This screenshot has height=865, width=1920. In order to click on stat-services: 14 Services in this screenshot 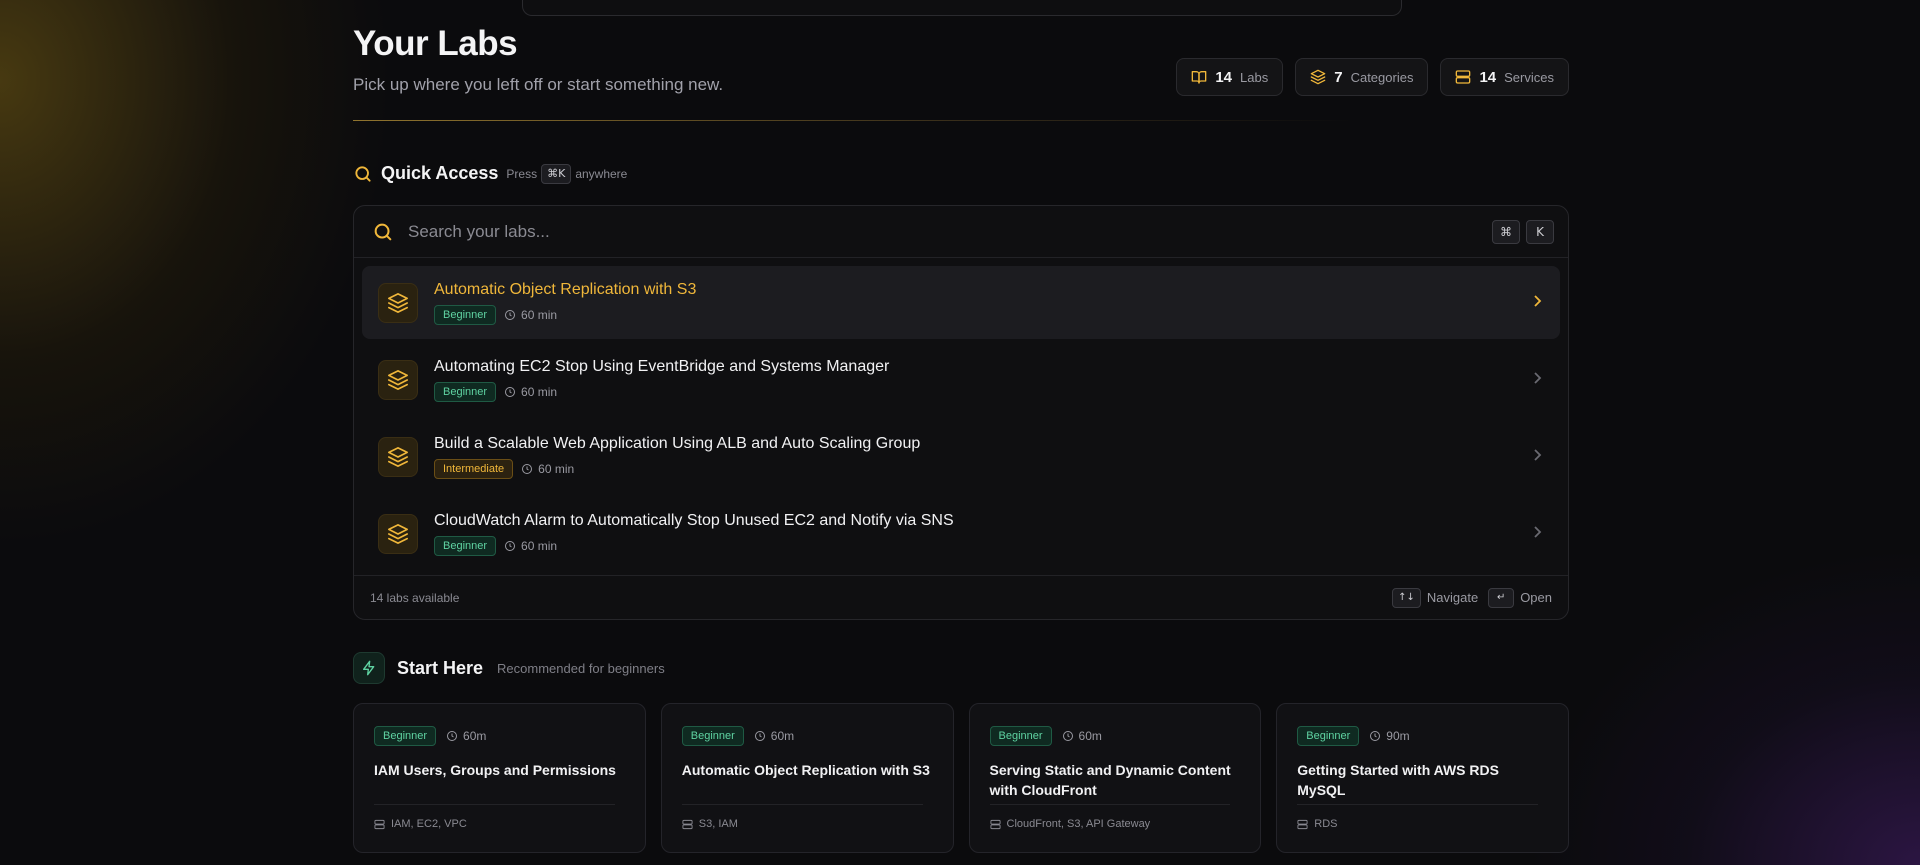, I will do `click(1504, 77)`.